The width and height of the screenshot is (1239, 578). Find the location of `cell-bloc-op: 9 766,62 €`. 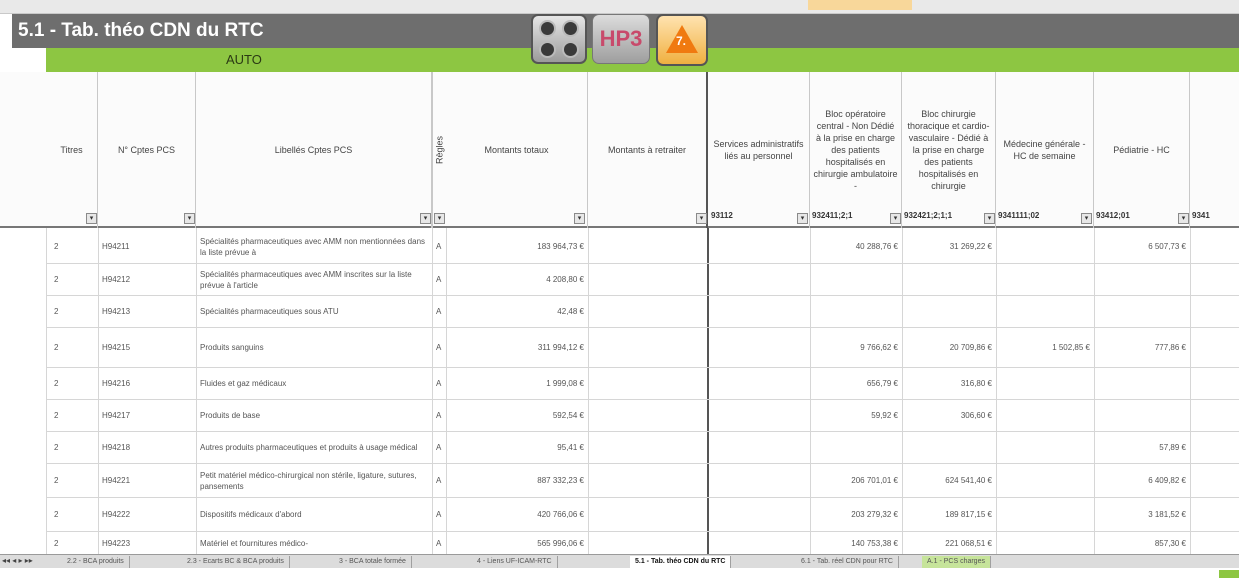

cell-bloc-op: 9 766,62 € is located at coordinates (856, 347).